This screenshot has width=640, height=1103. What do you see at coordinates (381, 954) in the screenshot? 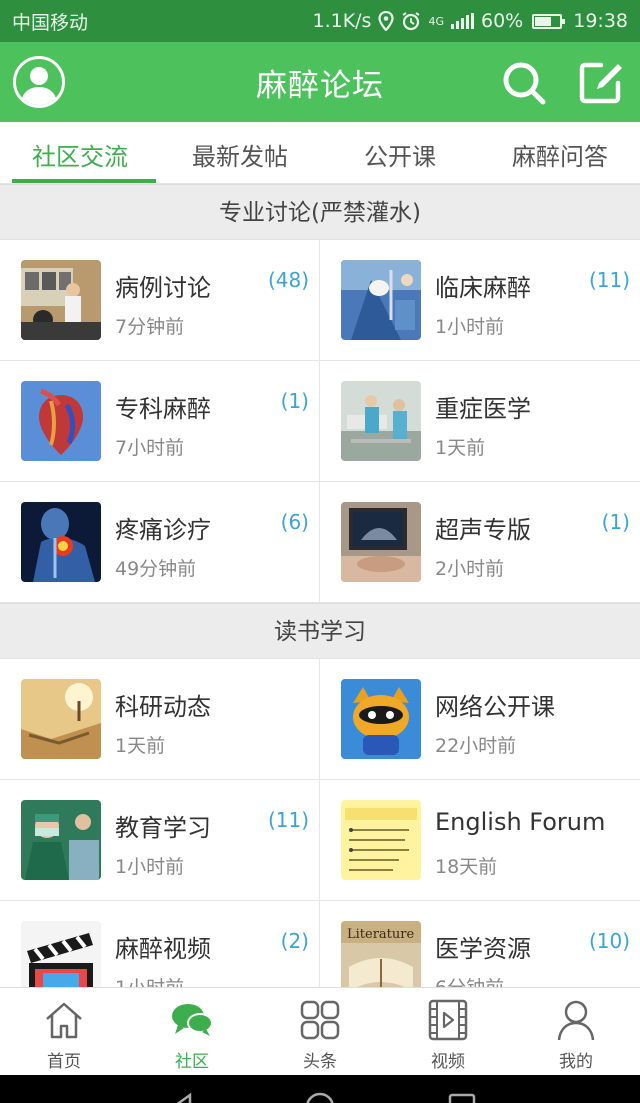
I see `forum-thumbnail: Literature` at bounding box center [381, 954].